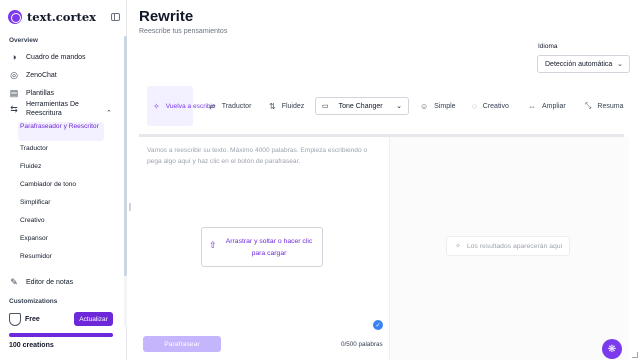 Image resolution: width=640 pixels, height=360 pixels. Describe the element at coordinates (48, 184) in the screenshot. I see `sidebar-subitem-tone-changer: Cambiador de tono` at that location.